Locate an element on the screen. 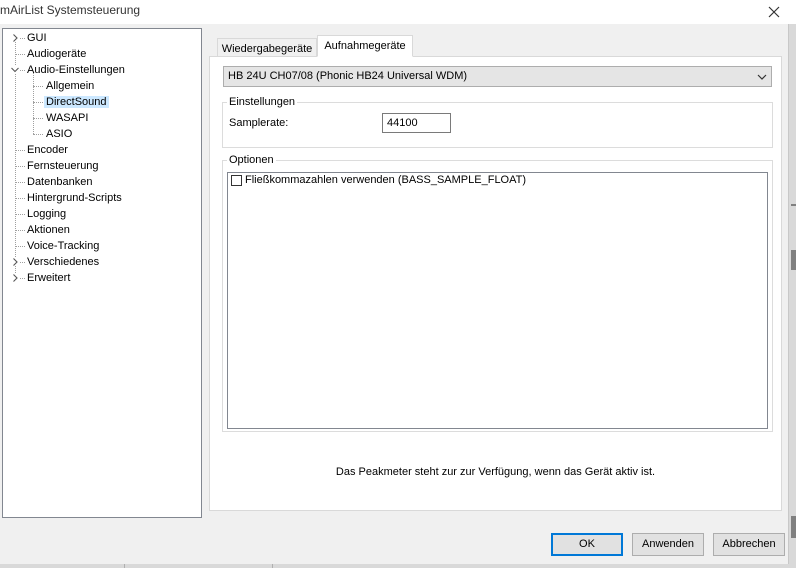 This screenshot has height=568, width=796. tree-item-audio-einstellungen: Audio-Einstellungen is located at coordinates (76, 70).